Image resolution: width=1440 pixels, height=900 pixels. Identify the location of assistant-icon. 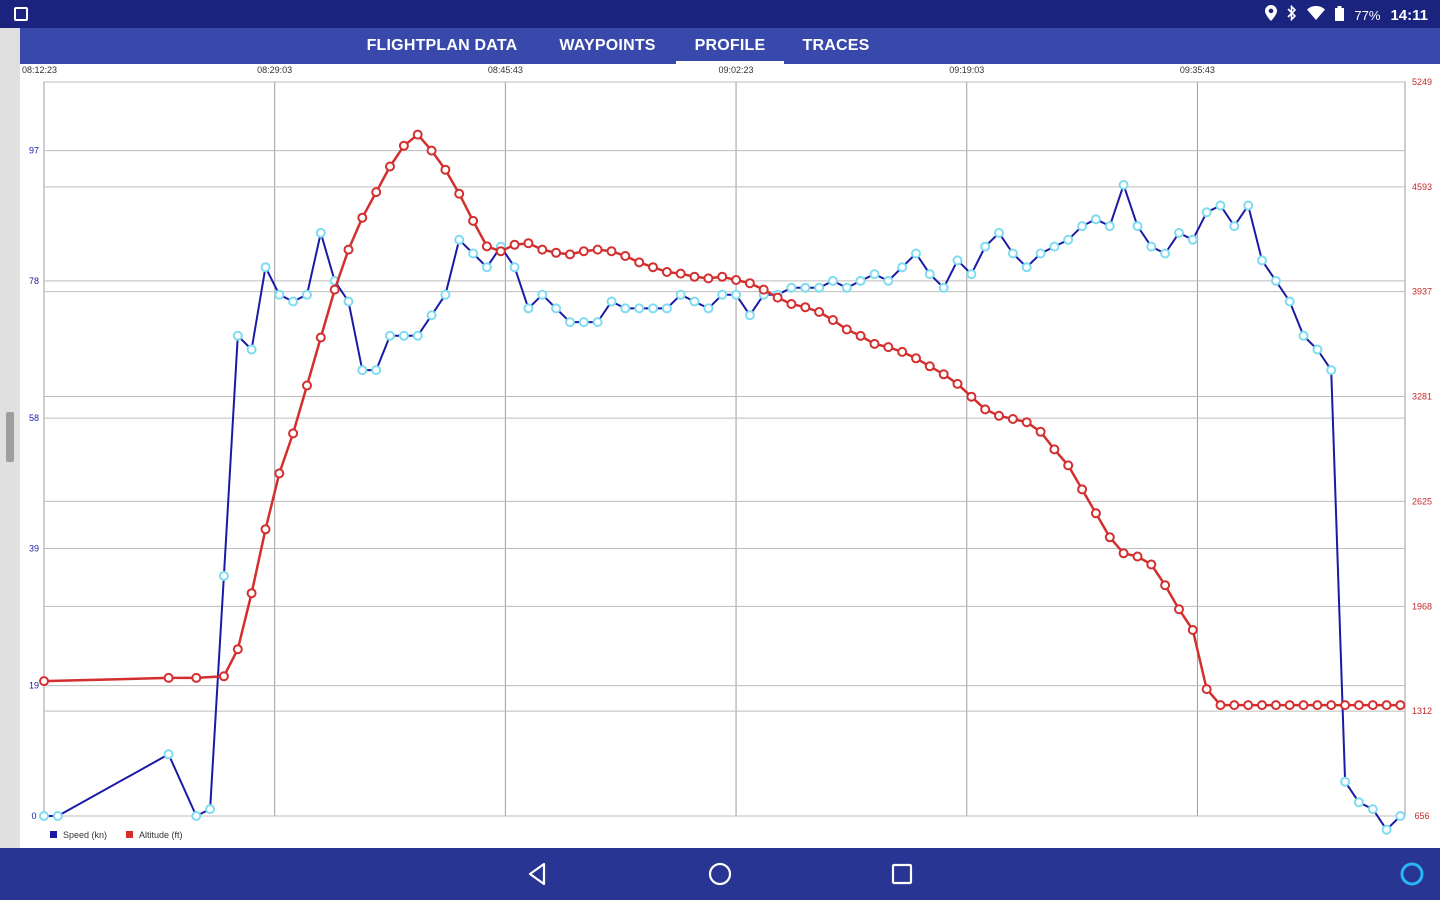
(1412, 874).